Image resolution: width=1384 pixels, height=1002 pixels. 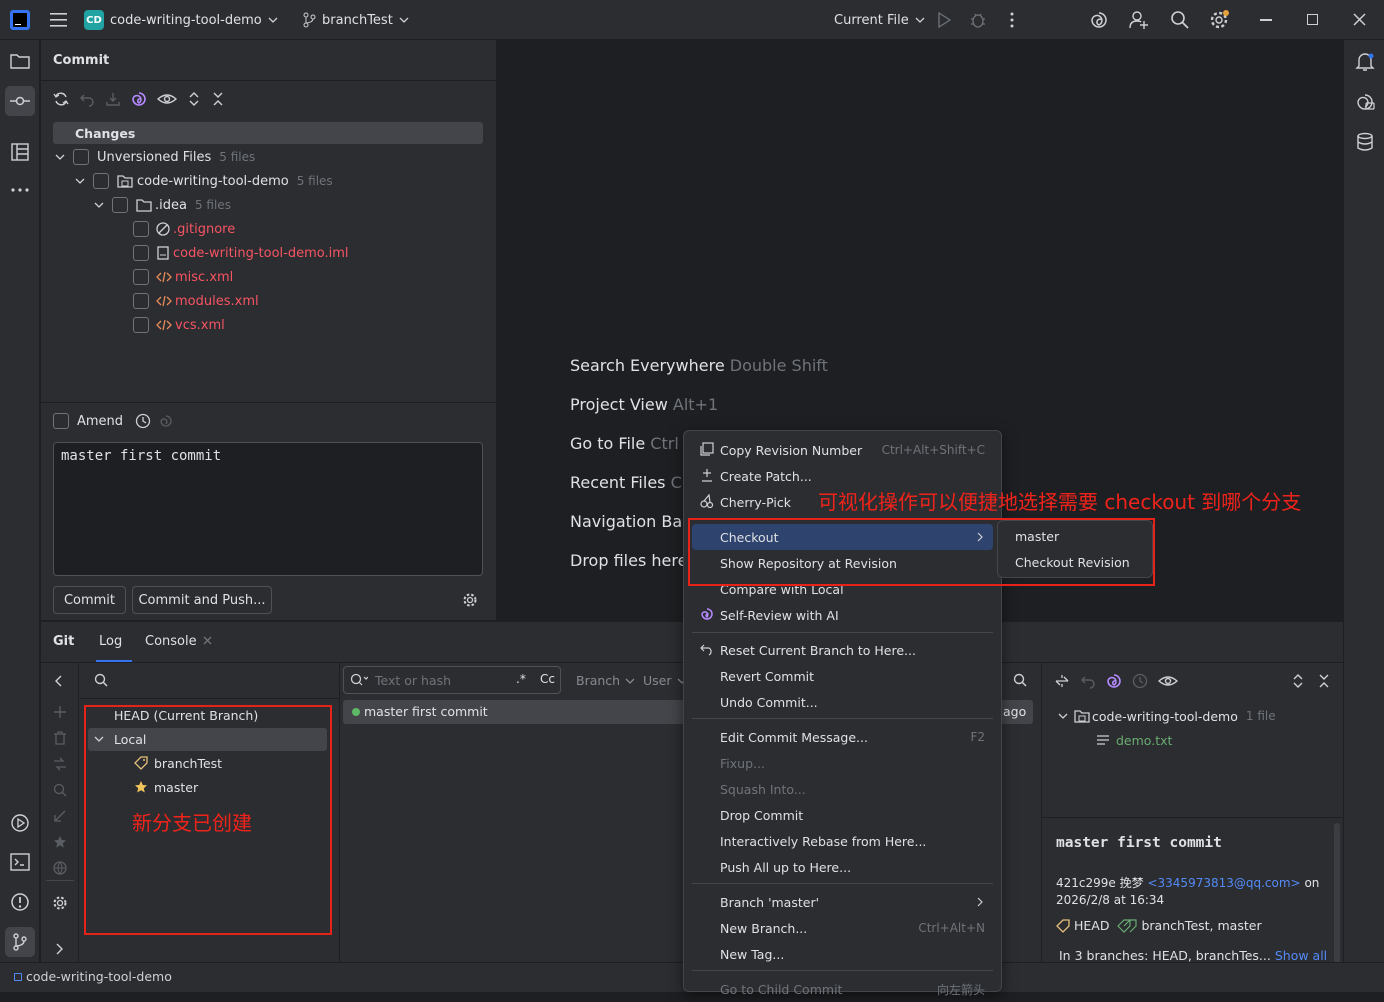 What do you see at coordinates (59, 20) in the screenshot?
I see `main-menu-icon` at bounding box center [59, 20].